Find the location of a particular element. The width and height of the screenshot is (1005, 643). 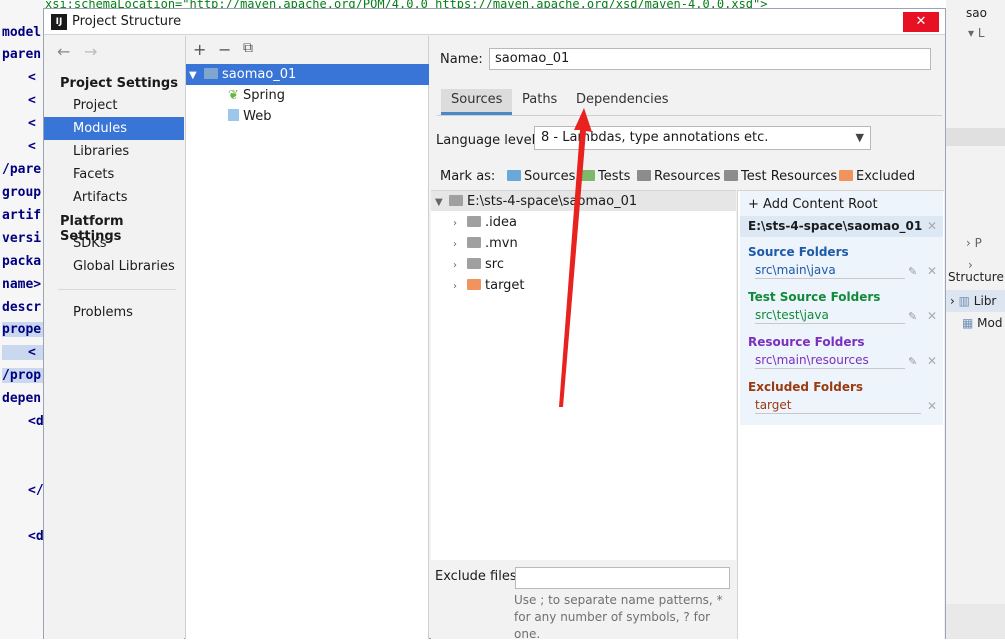

tab-underline is located at coordinates (689, 115).